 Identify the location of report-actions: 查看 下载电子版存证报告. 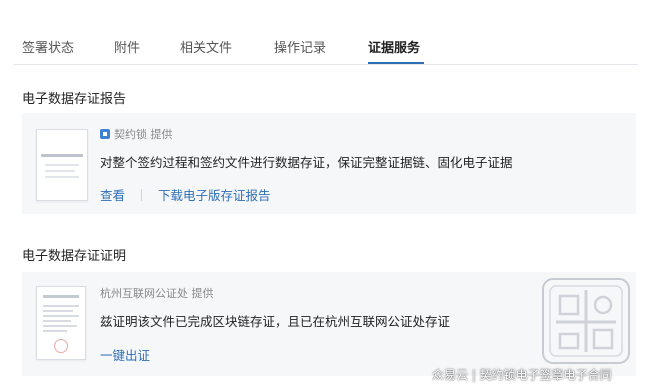
(185, 194).